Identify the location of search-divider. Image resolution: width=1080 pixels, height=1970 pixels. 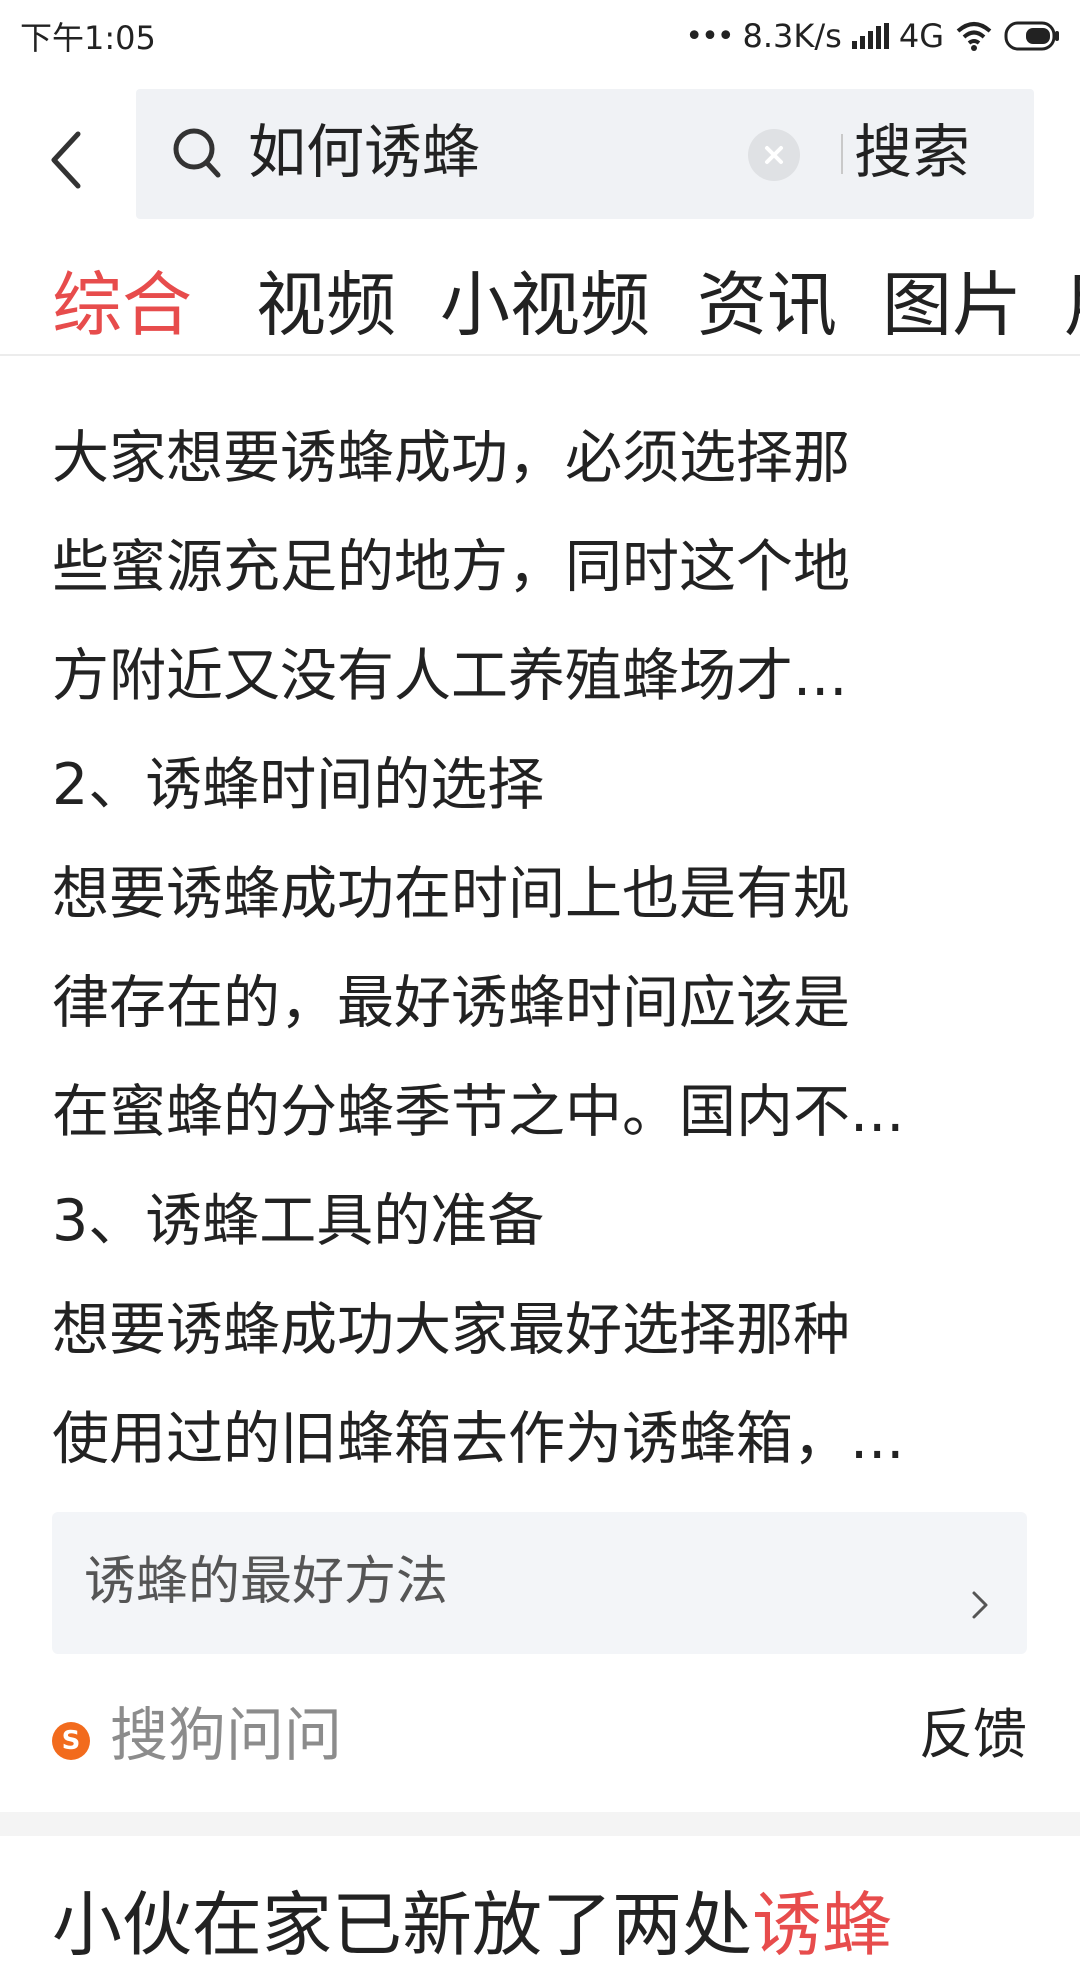
(842, 154).